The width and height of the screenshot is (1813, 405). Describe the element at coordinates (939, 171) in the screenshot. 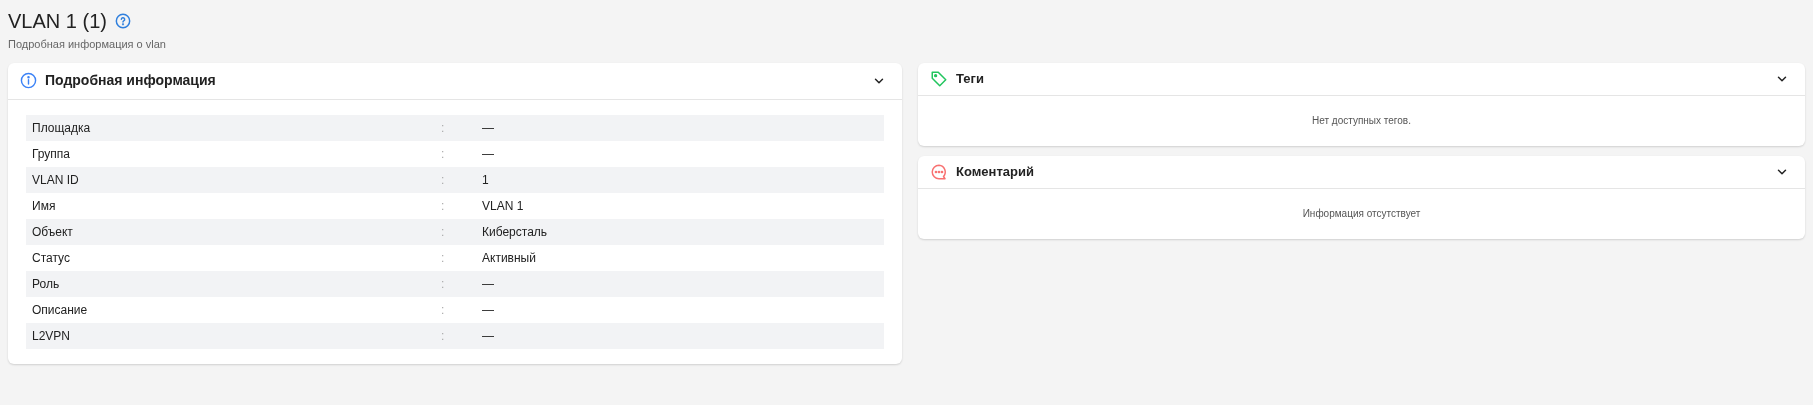

I see `chat-bubble-icon` at that location.